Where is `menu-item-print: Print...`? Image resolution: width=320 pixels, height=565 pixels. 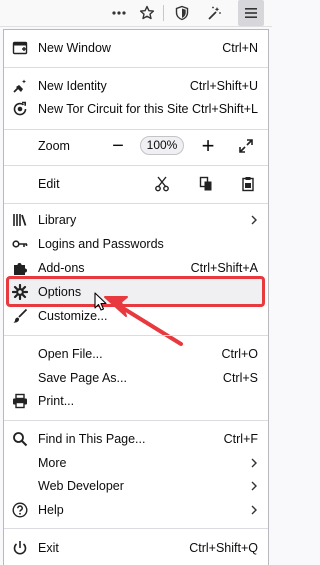
menu-item-print: Print... is located at coordinates (136, 401).